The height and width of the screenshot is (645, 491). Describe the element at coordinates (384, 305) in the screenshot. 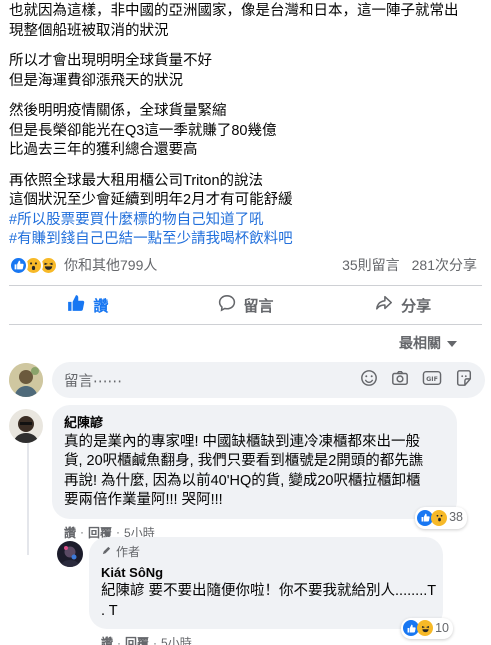

I see `share-icon` at that location.